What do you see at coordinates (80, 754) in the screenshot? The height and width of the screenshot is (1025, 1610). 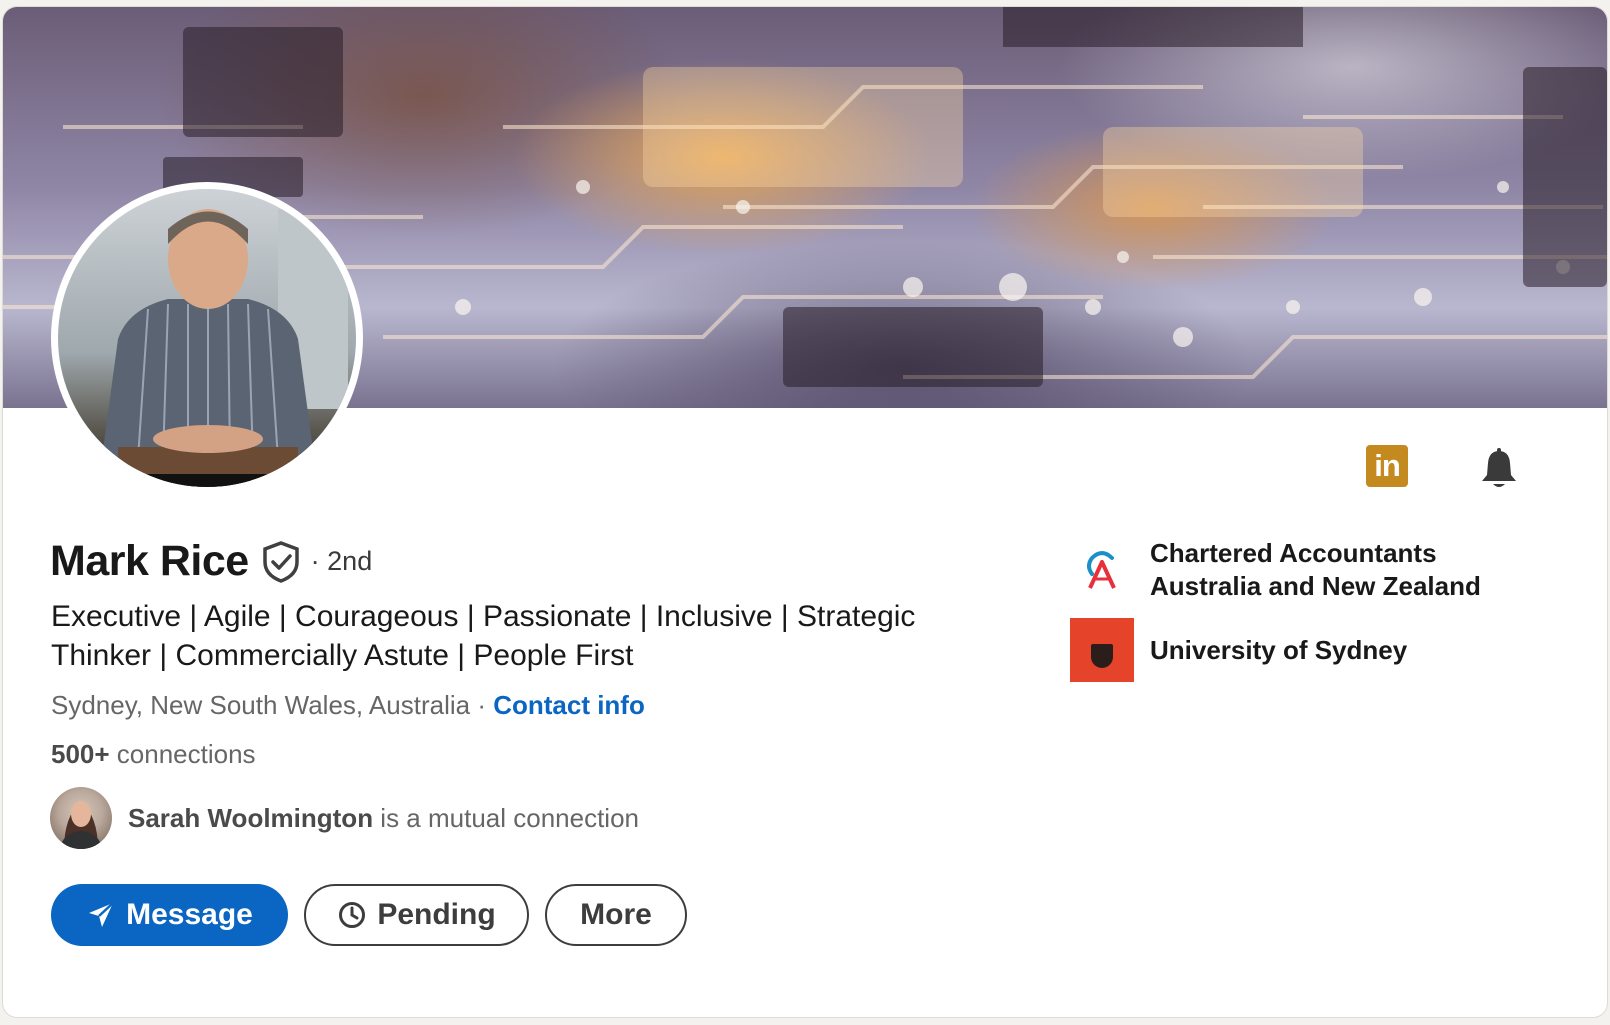 I see `connections-number: 500+` at bounding box center [80, 754].